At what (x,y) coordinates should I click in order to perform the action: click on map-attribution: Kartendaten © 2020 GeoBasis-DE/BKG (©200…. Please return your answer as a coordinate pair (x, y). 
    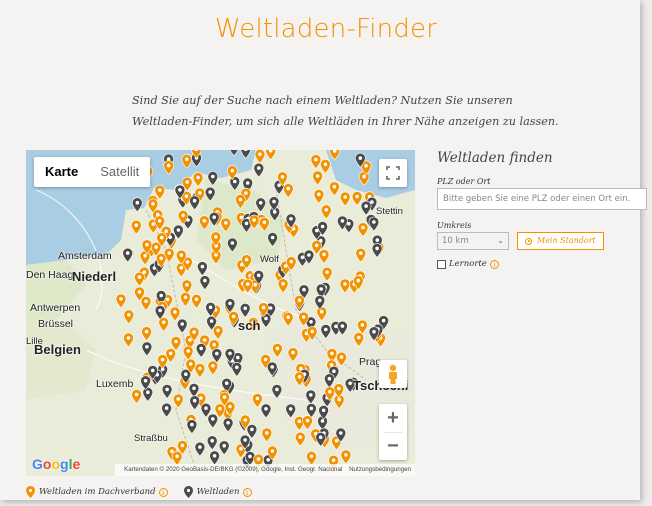
    Looking at the image, I should click on (265, 470).